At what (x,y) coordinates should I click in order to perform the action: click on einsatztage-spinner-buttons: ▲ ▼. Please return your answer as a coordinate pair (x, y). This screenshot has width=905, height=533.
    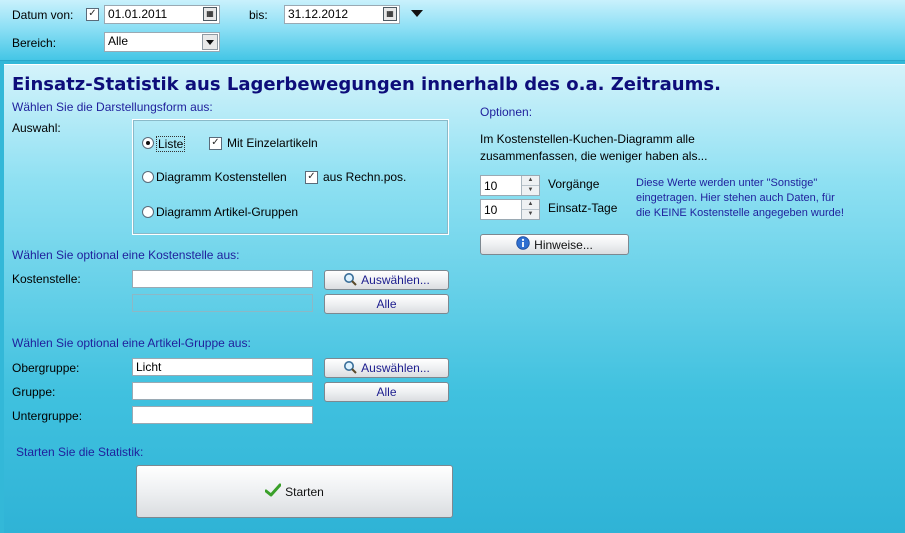
    Looking at the image, I should click on (530, 209).